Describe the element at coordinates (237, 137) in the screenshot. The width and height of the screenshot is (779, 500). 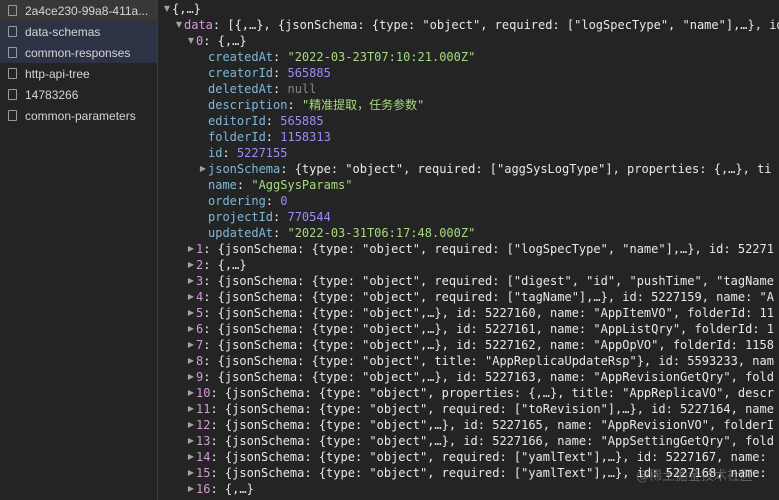
I see `json-key: folderId` at that location.